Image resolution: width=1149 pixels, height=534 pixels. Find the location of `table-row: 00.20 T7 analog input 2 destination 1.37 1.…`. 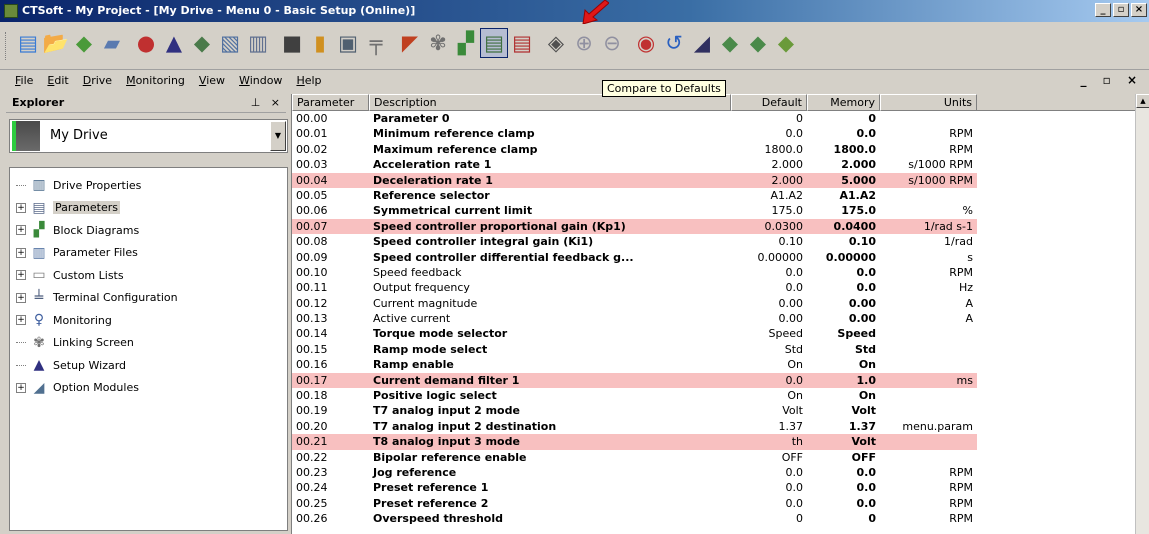

table-row: 00.20 T7 analog input 2 destination 1.37 1.… is located at coordinates (713, 426).